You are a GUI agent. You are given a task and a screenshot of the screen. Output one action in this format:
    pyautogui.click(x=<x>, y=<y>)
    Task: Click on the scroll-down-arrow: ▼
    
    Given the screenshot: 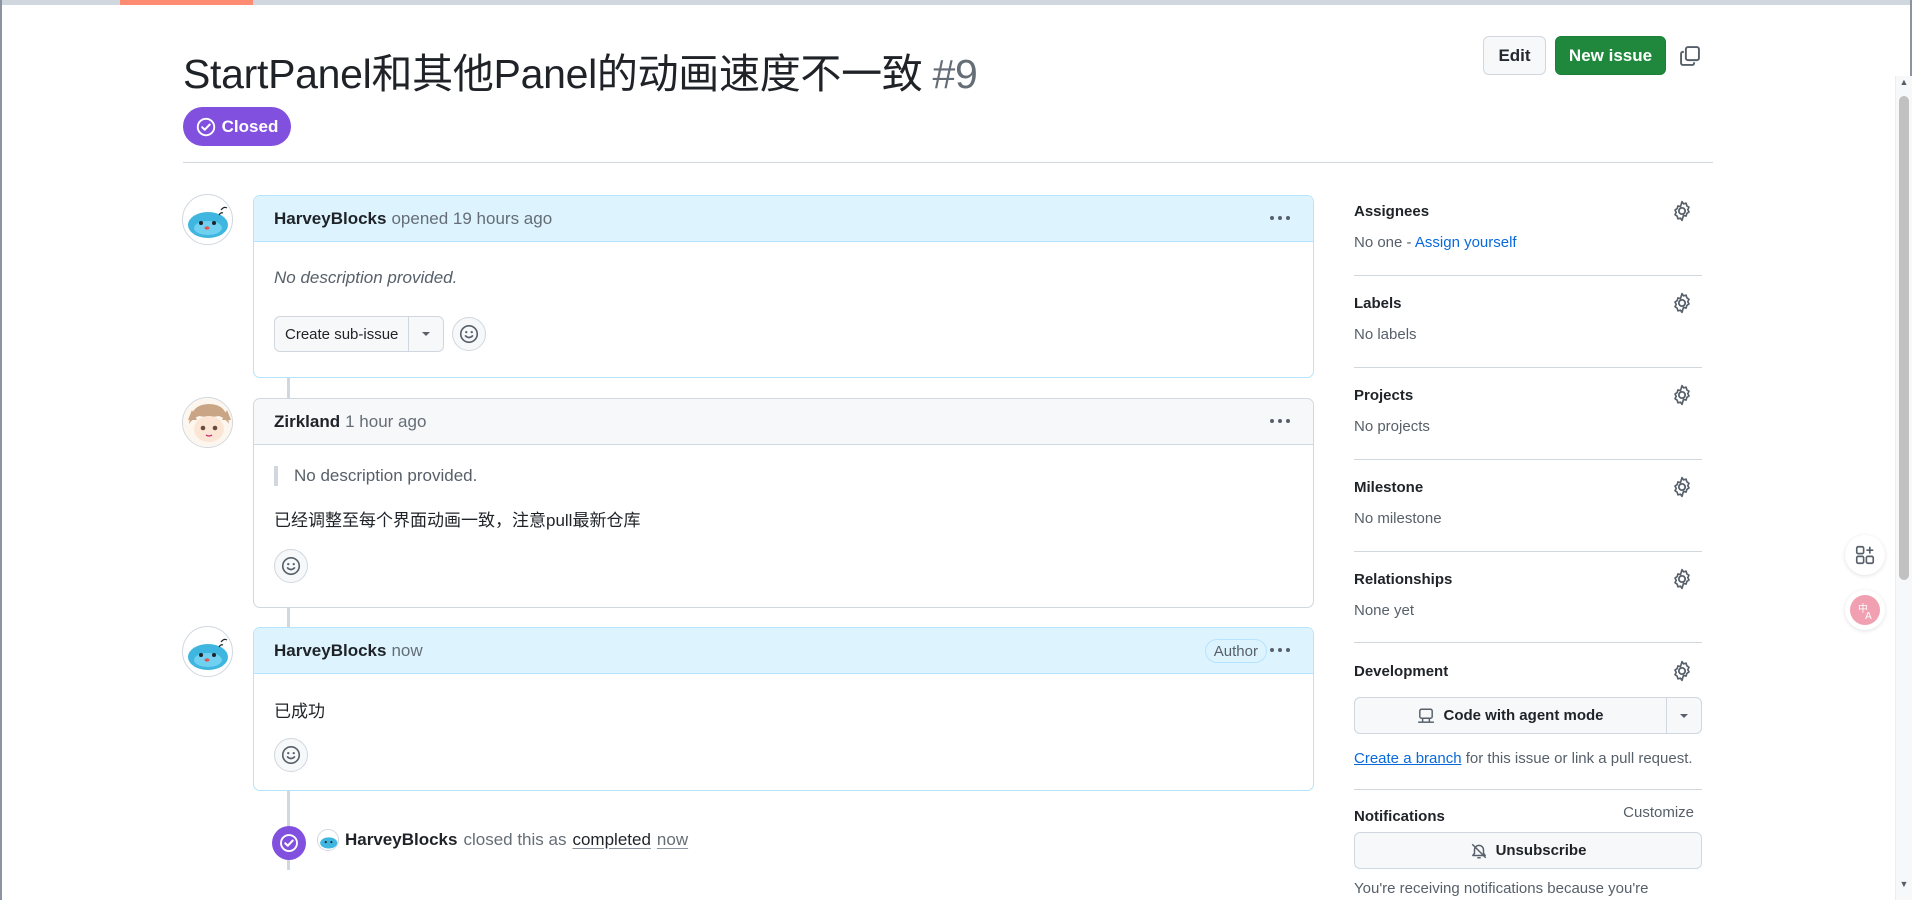 What is the action you would take?
    pyautogui.click(x=1904, y=884)
    